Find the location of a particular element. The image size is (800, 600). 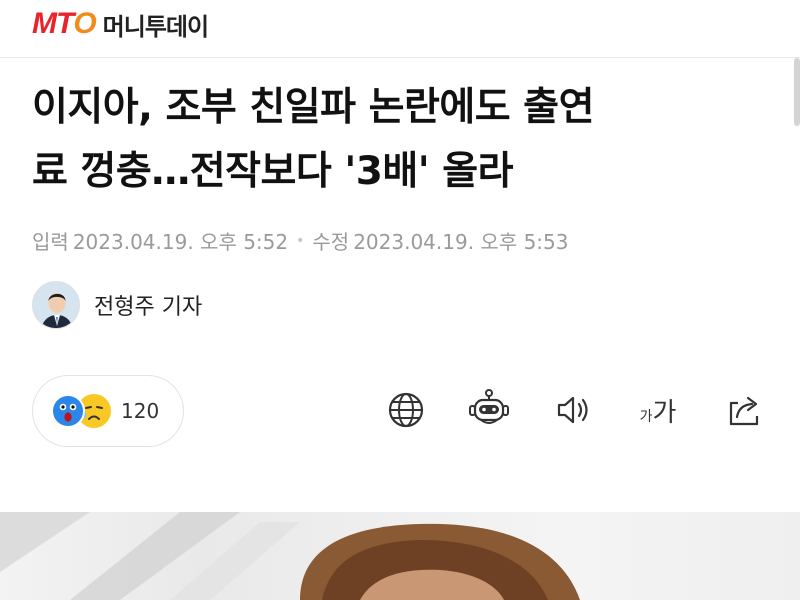

article-photo is located at coordinates (400, 556).